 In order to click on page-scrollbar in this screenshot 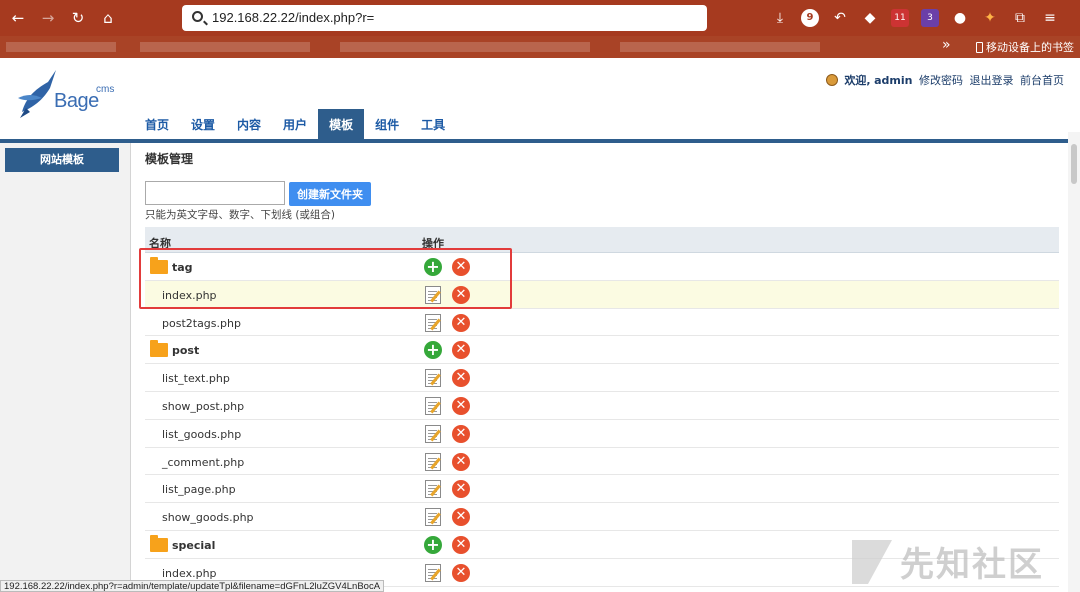, I will do `click(1074, 362)`.